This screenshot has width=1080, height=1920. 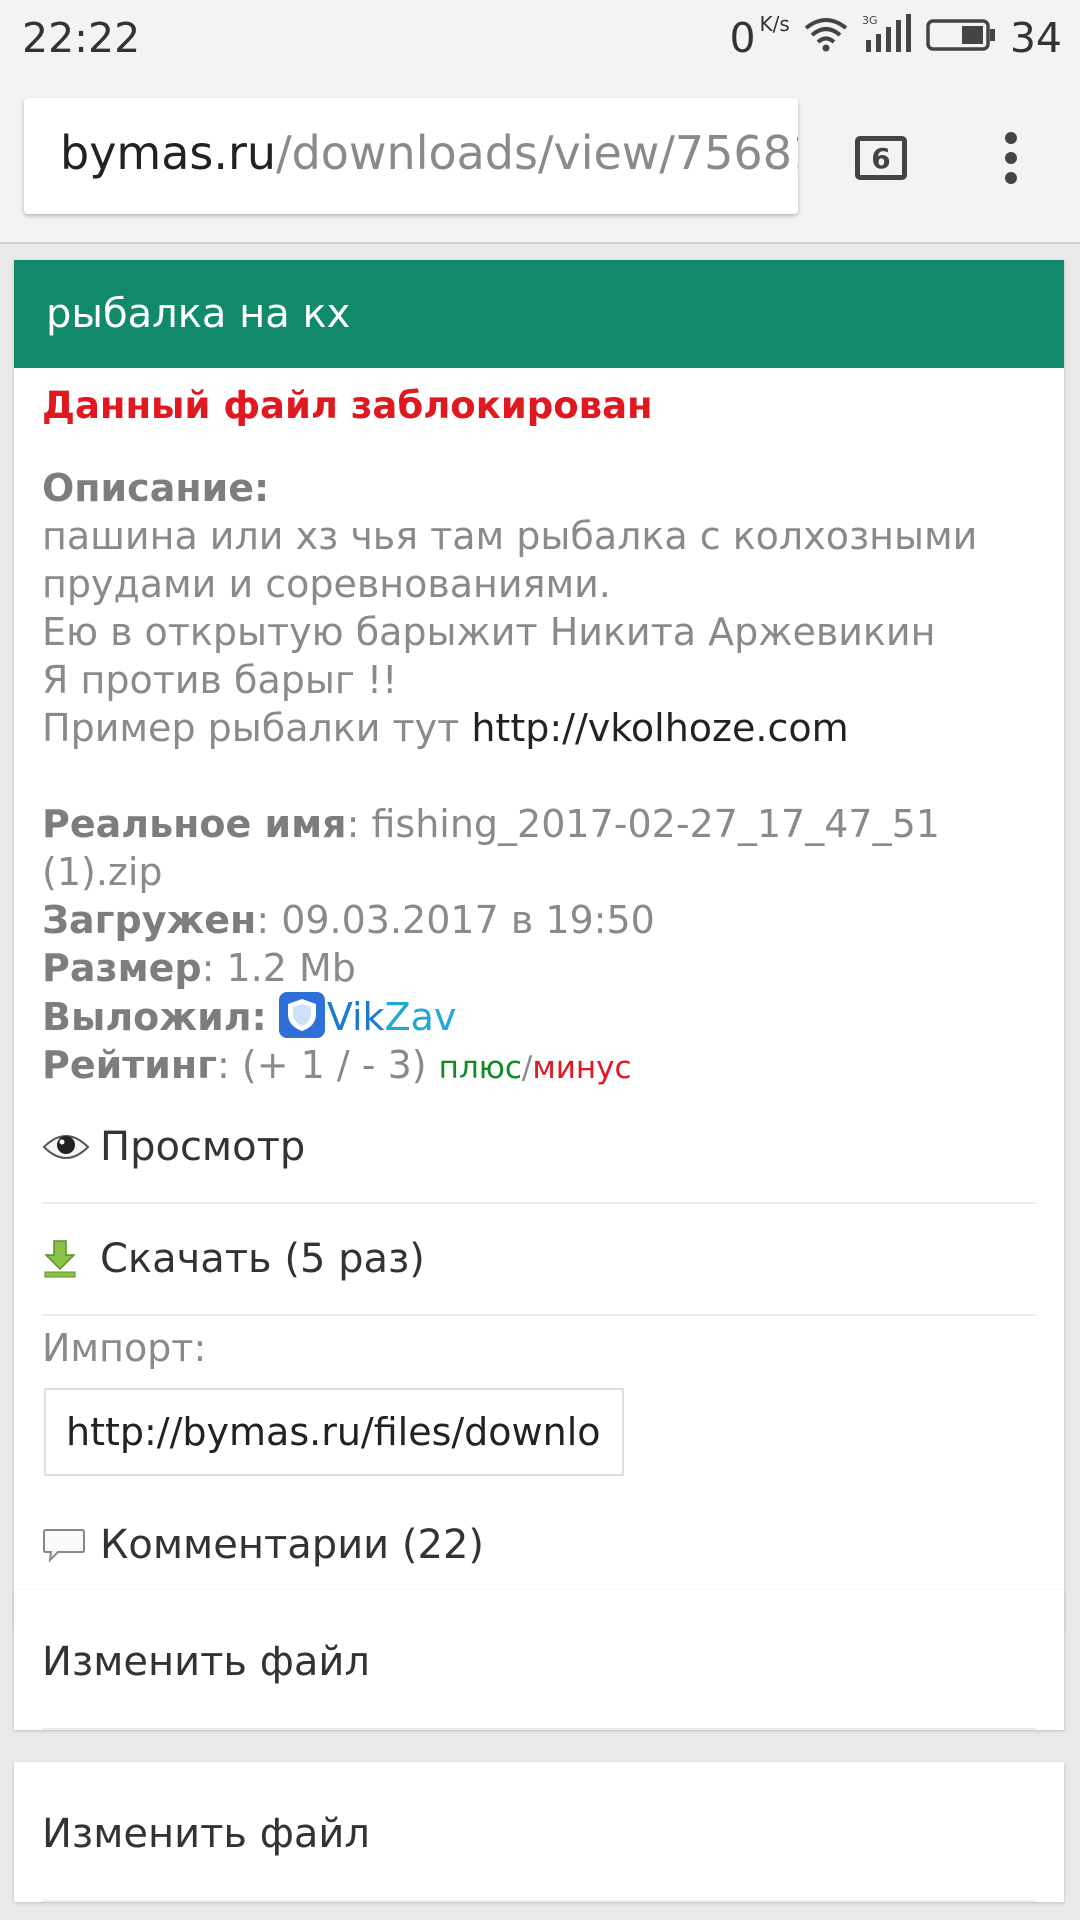 What do you see at coordinates (355, 1017) in the screenshot?
I see `uploader-name-part1: Vik` at bounding box center [355, 1017].